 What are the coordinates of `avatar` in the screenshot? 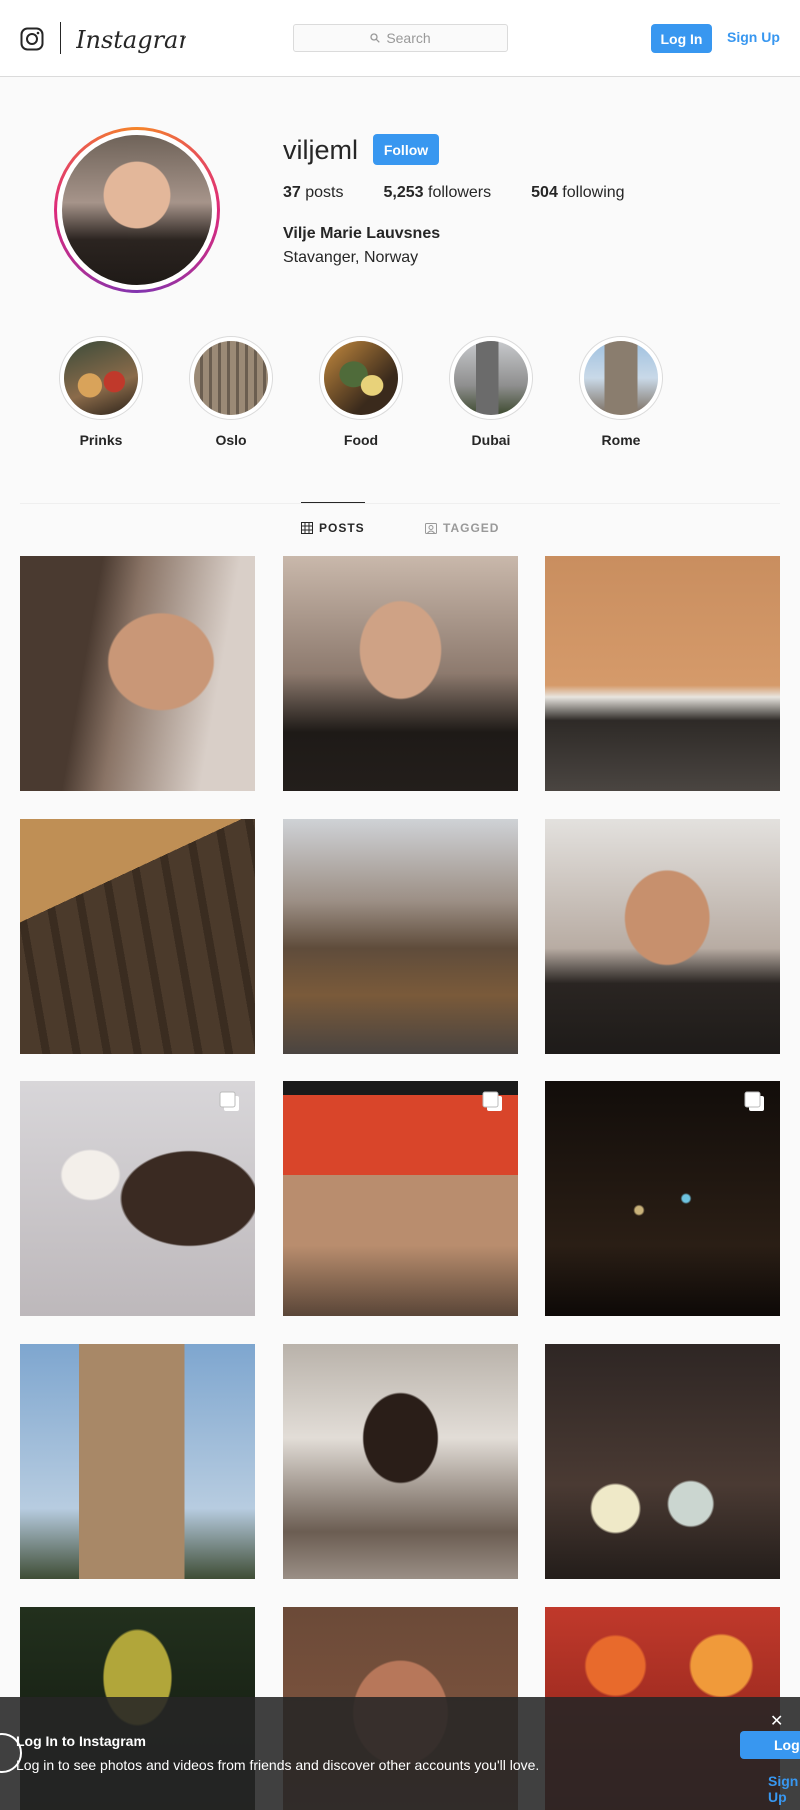 It's located at (137, 210).